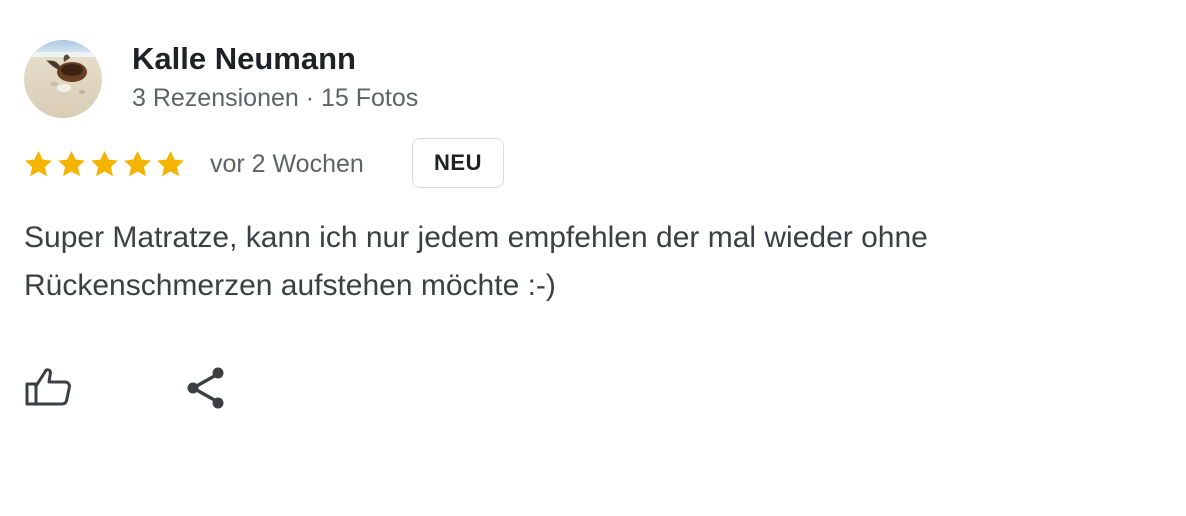  What do you see at coordinates (275, 98) in the screenshot?
I see `reviewer-stats: 3 Rezensionen · 15 Fotos` at bounding box center [275, 98].